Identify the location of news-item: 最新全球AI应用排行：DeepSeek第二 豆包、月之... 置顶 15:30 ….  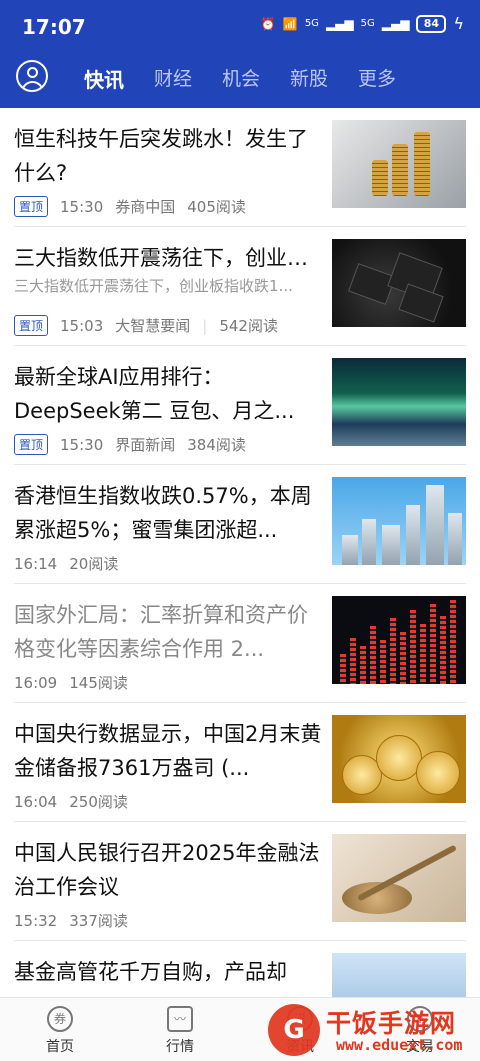
(240, 405).